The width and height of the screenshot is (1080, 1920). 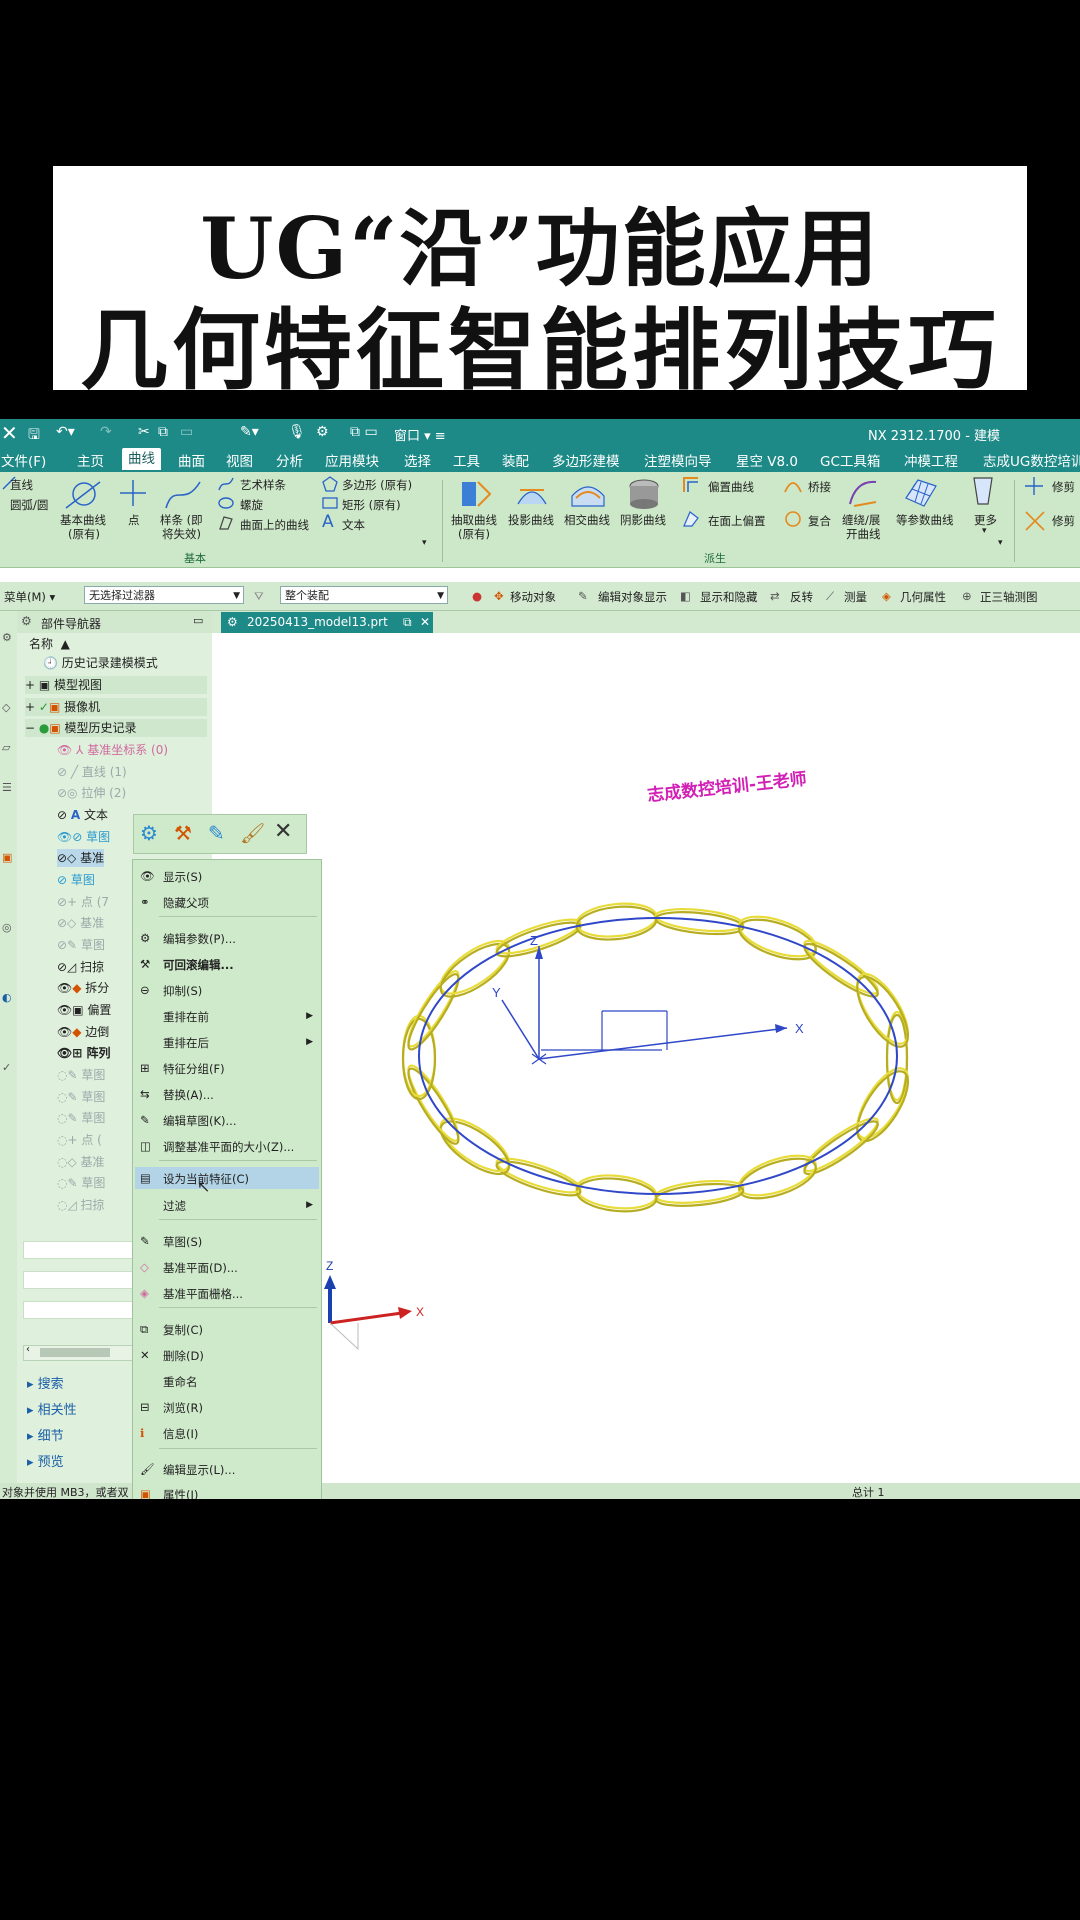 I want to click on section-details: ▸ 细节, so click(x=45, y=1434).